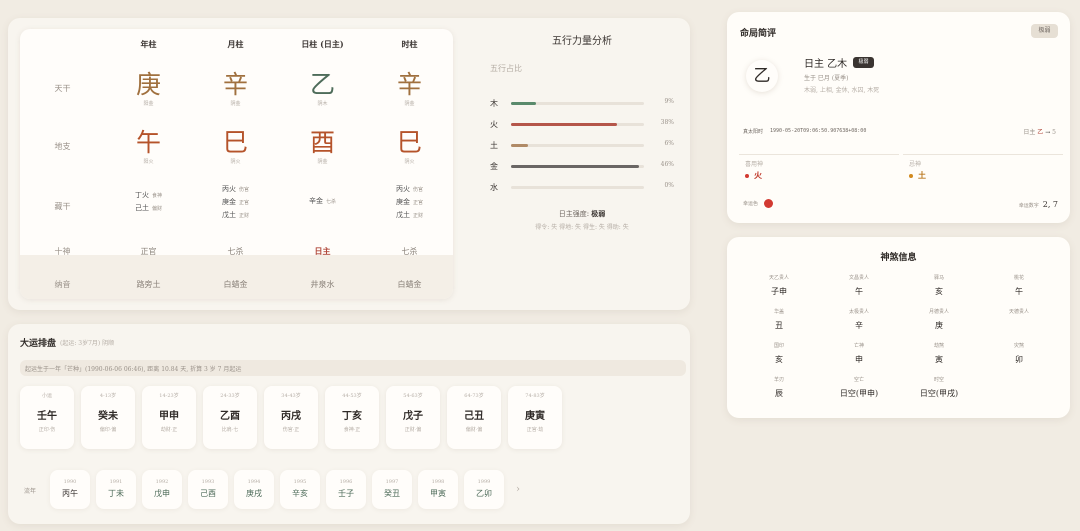 The image size is (1080, 531). What do you see at coordinates (582, 188) in the screenshot?
I see `wuxing-row: 水 0%` at bounding box center [582, 188].